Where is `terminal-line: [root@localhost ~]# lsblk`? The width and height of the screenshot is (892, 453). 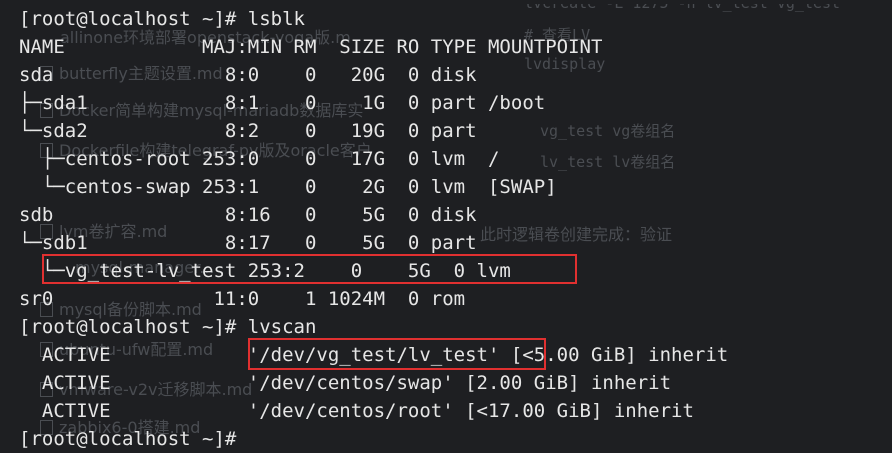
terminal-line: [root@localhost ~]# lsblk is located at coordinates (162, 19).